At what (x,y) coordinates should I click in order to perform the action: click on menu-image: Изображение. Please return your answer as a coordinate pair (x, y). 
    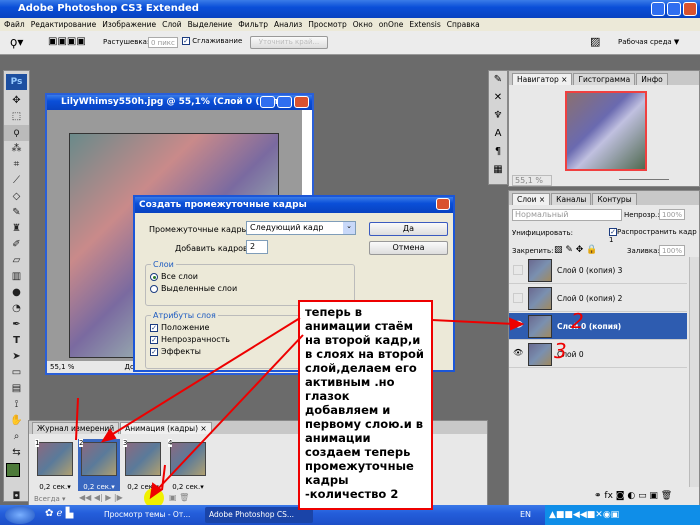
    Looking at the image, I should click on (129, 24).